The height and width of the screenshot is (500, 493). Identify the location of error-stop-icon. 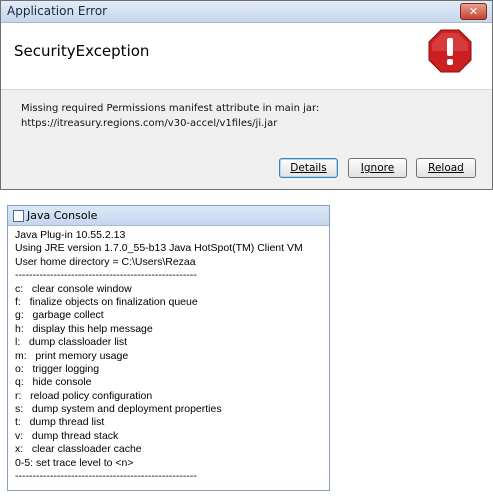
(450, 51).